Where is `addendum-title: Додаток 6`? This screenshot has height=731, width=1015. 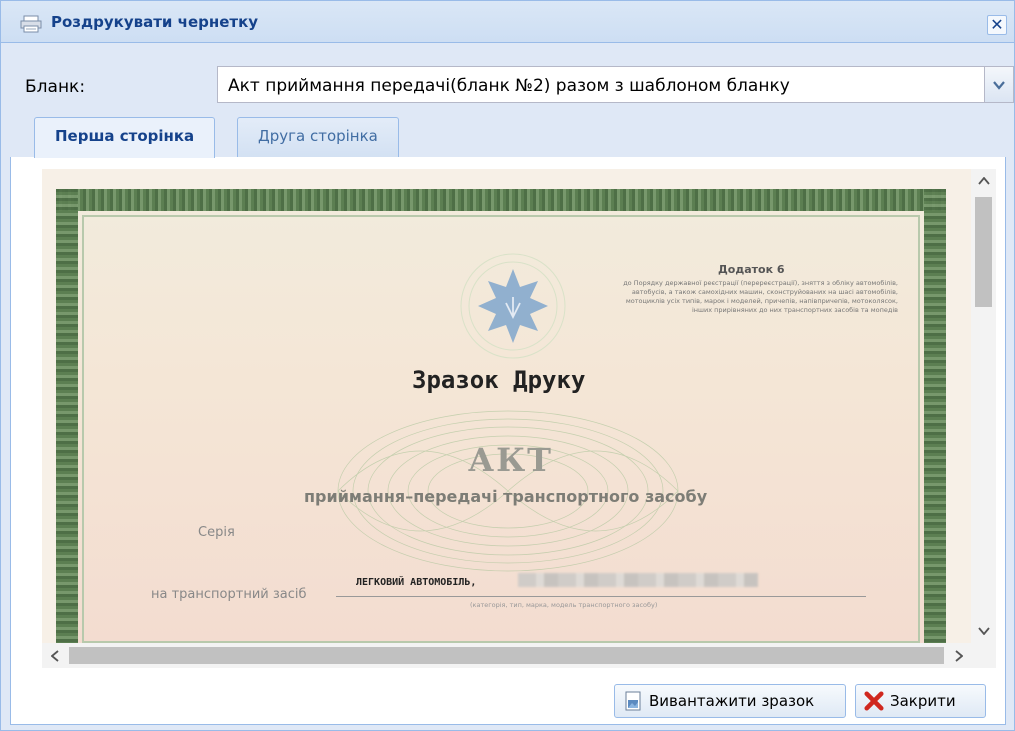
addendum-title: Додаток 6 is located at coordinates (751, 269).